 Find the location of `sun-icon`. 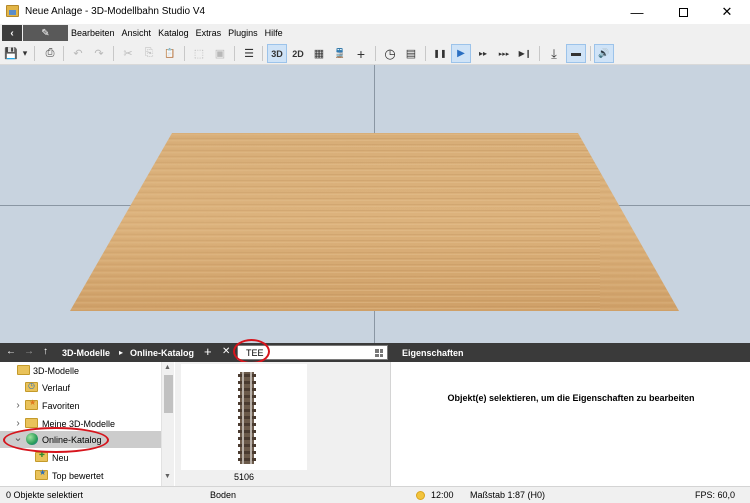

sun-icon is located at coordinates (420, 495).